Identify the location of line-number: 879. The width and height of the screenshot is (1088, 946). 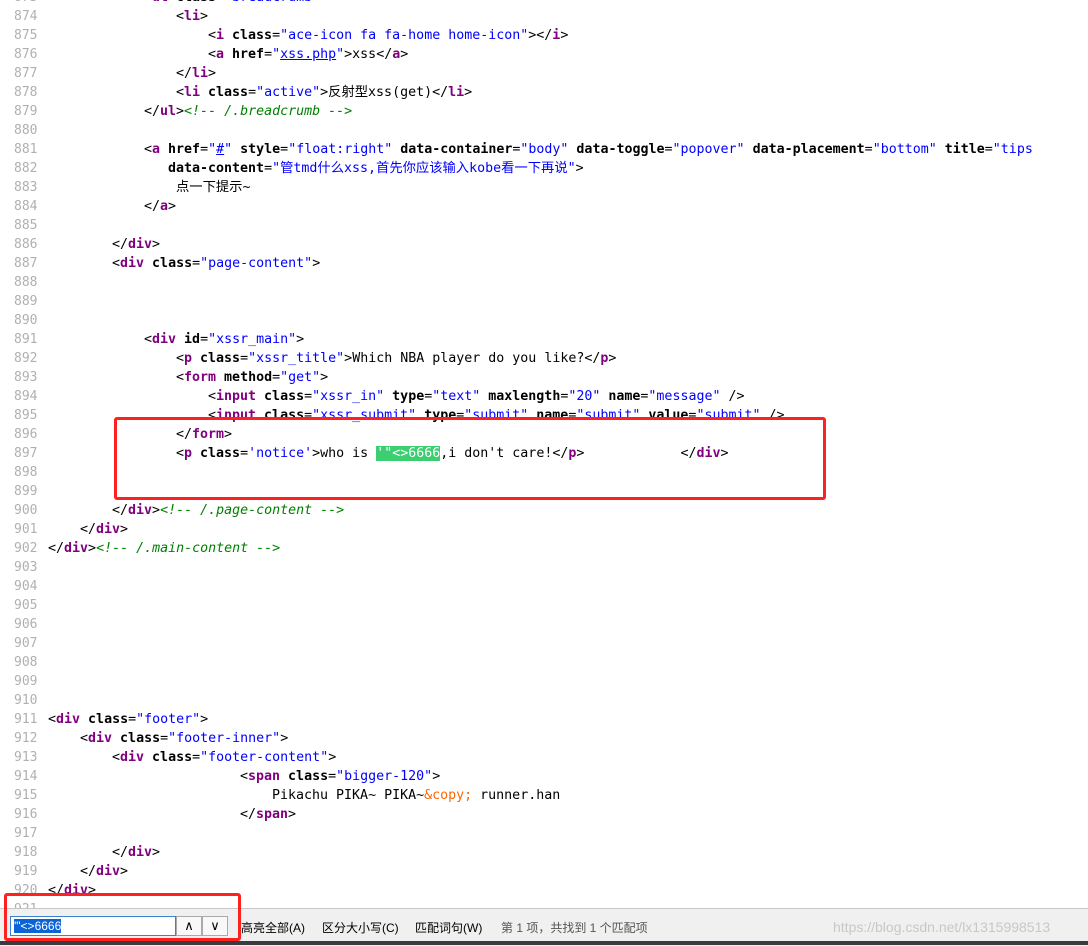
(26, 111).